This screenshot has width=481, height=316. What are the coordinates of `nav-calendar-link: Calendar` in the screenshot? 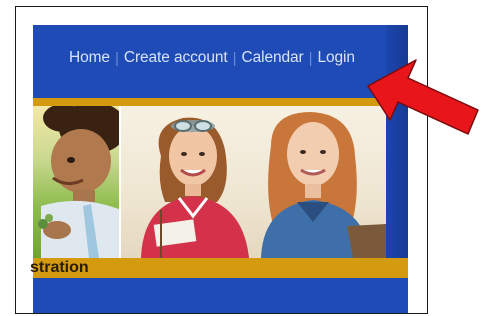 It's located at (272, 58).